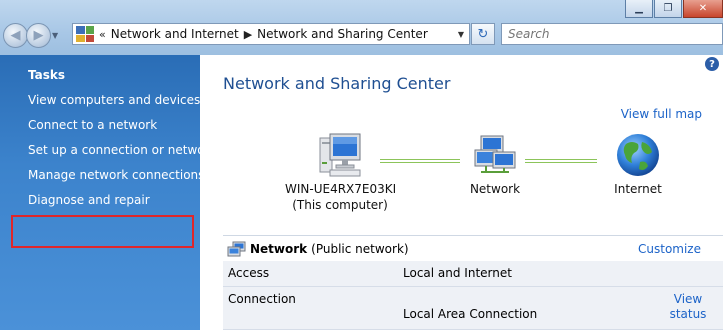  Describe the element at coordinates (470, 314) in the screenshot. I see `property-value: Local Area Connection` at that location.